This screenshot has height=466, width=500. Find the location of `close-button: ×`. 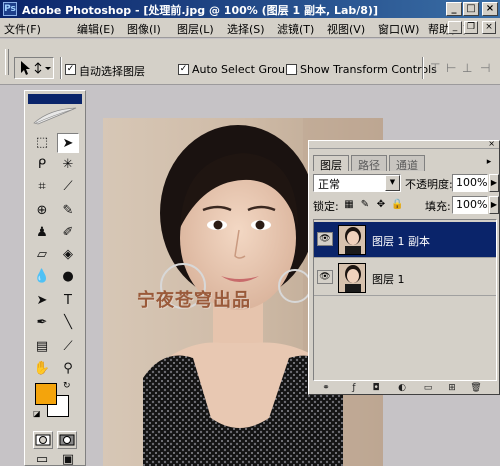

close-button: × is located at coordinates (490, 9).